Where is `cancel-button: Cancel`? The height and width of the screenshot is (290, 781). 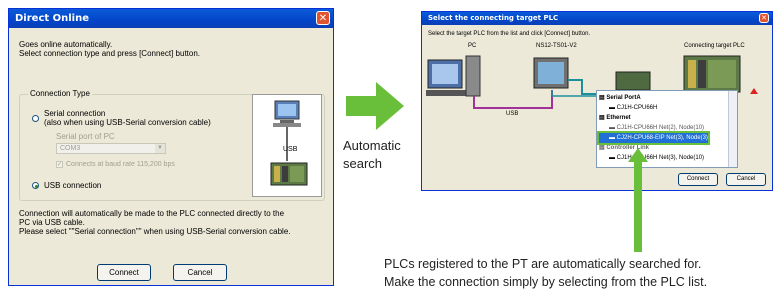 cancel-button: Cancel is located at coordinates (200, 272).